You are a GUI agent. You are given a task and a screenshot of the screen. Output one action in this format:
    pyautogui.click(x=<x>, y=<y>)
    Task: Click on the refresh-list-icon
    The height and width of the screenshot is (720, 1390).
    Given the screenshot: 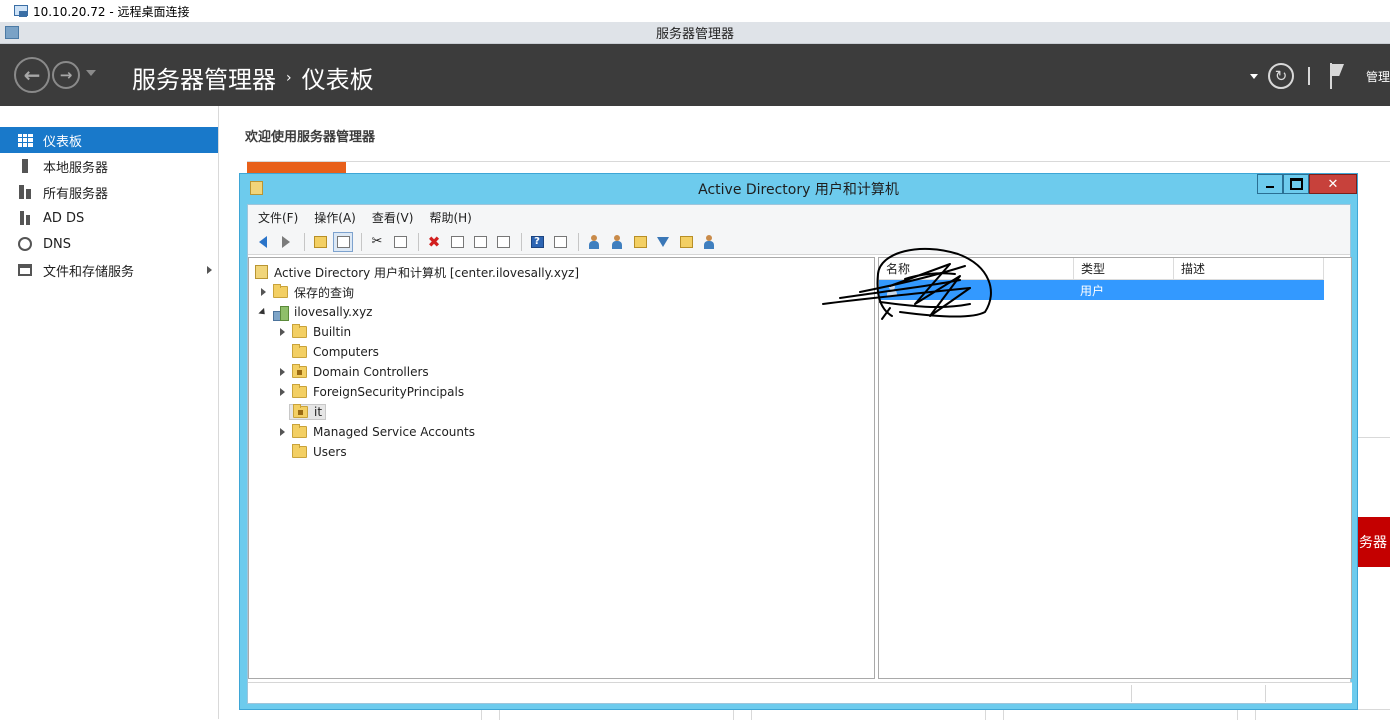 What is the action you would take?
    pyautogui.click(x=480, y=242)
    